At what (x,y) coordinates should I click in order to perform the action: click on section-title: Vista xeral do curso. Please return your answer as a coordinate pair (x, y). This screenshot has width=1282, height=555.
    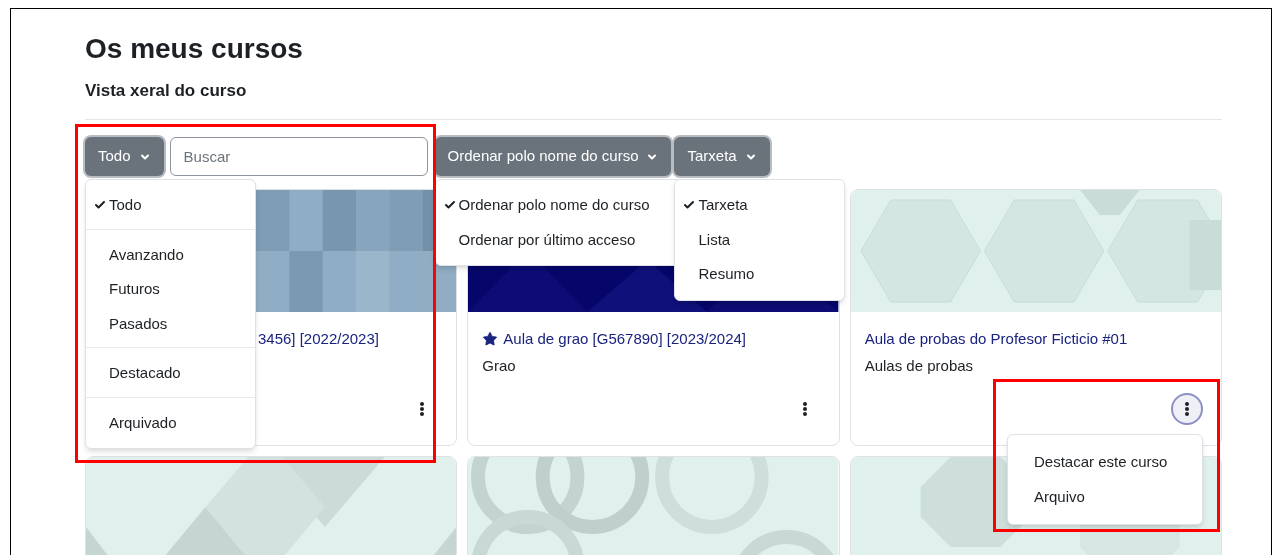
    Looking at the image, I should click on (166, 91).